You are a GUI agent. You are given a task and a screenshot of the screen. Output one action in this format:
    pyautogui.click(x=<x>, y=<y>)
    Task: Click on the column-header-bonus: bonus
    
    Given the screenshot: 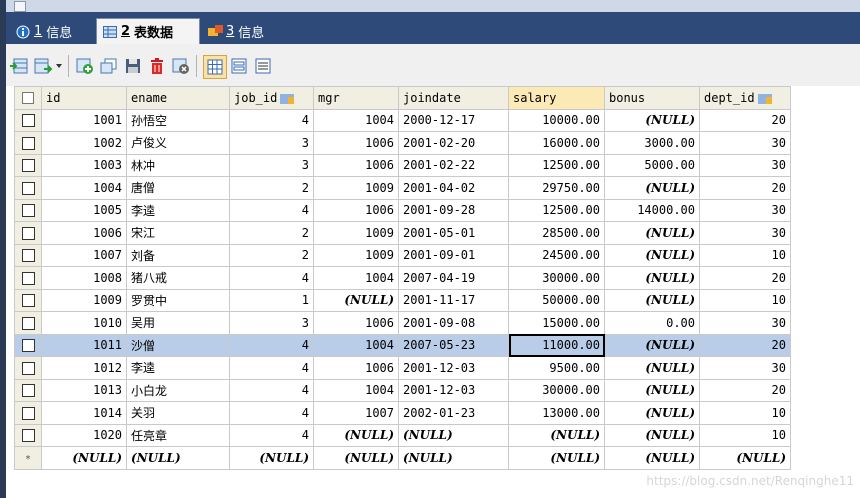 What is the action you would take?
    pyautogui.click(x=652, y=98)
    